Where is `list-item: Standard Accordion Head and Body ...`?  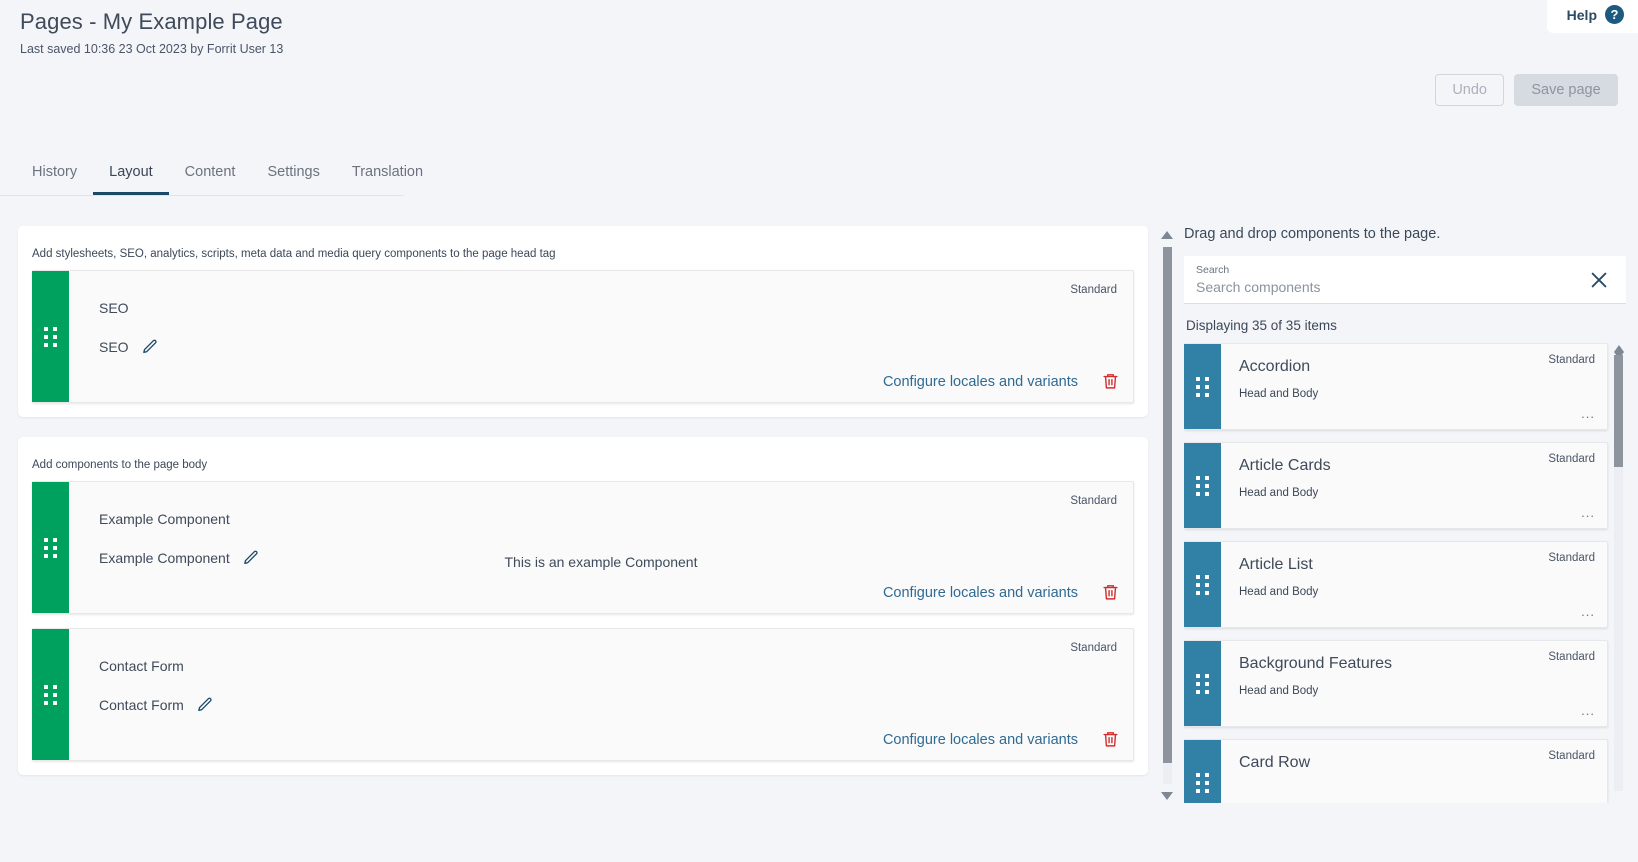
list-item: Standard Accordion Head and Body ... is located at coordinates (1396, 386).